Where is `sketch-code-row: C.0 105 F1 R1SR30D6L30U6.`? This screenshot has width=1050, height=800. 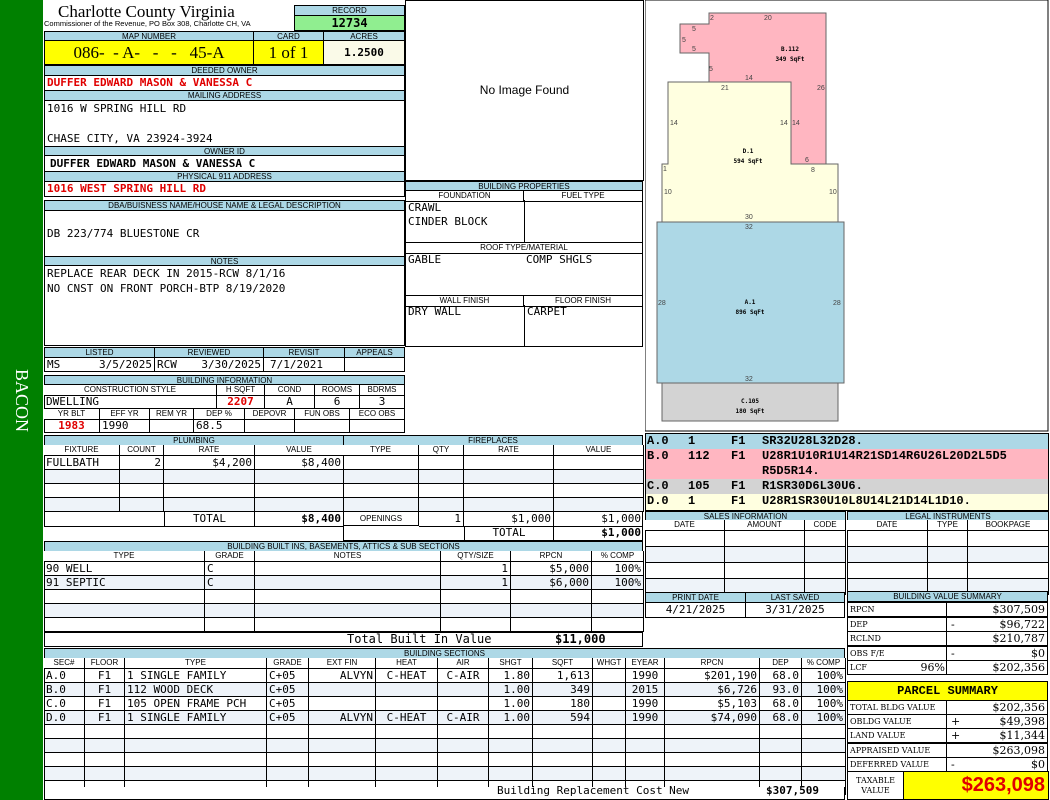 sketch-code-row: C.0 105 F1 R1SR30D6L30U6. is located at coordinates (847, 486).